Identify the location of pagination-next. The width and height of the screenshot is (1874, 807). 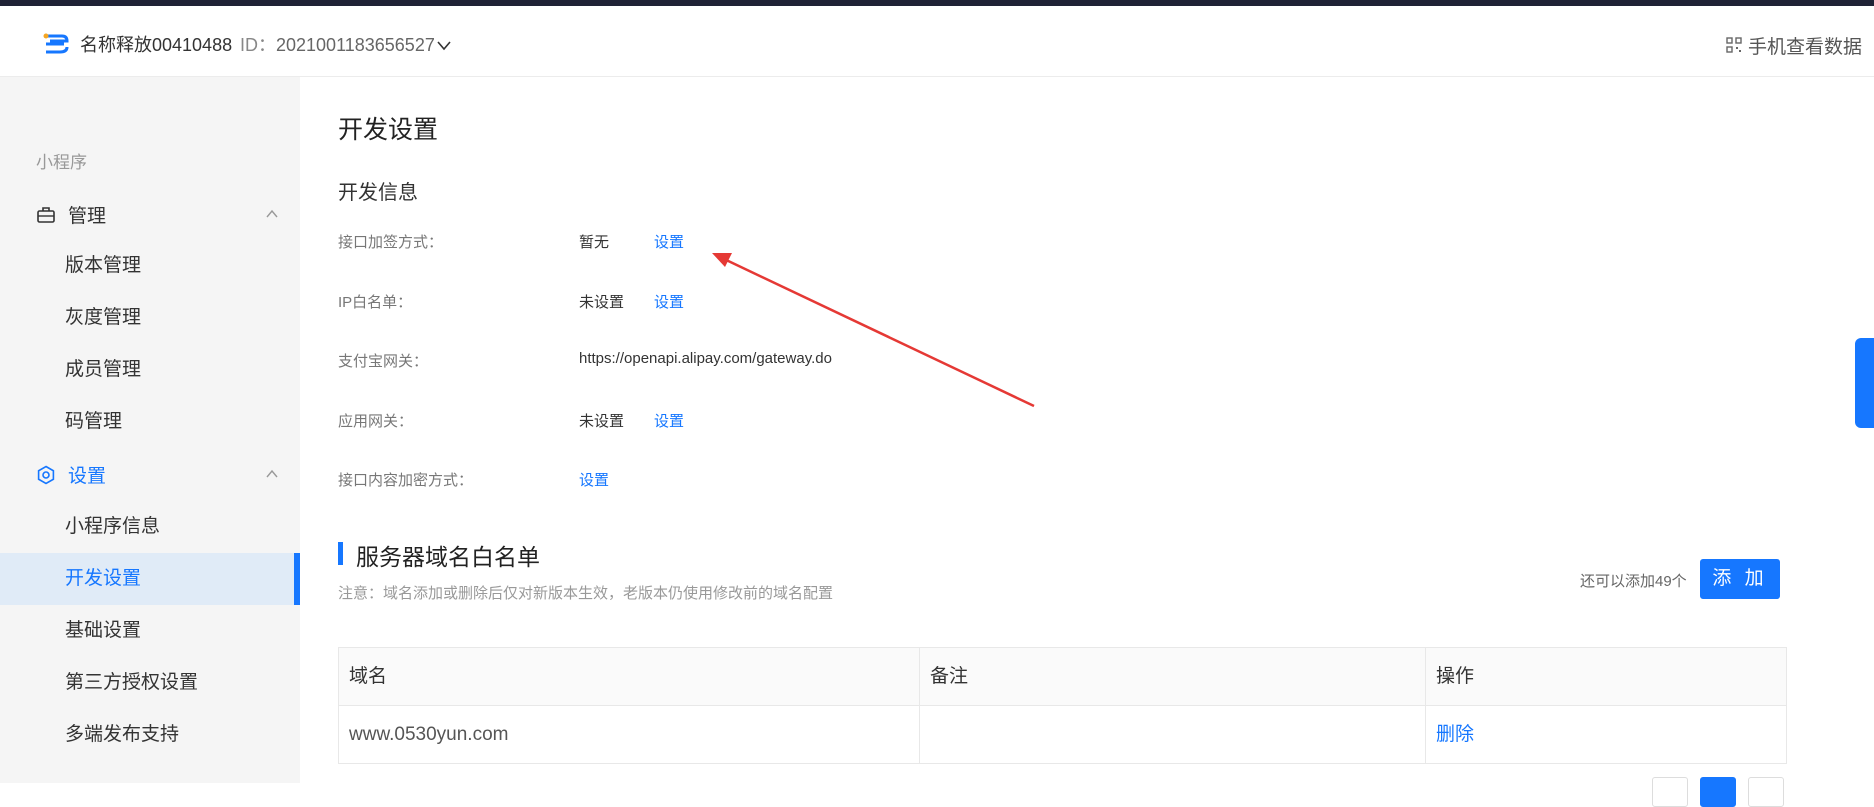
(1766, 792).